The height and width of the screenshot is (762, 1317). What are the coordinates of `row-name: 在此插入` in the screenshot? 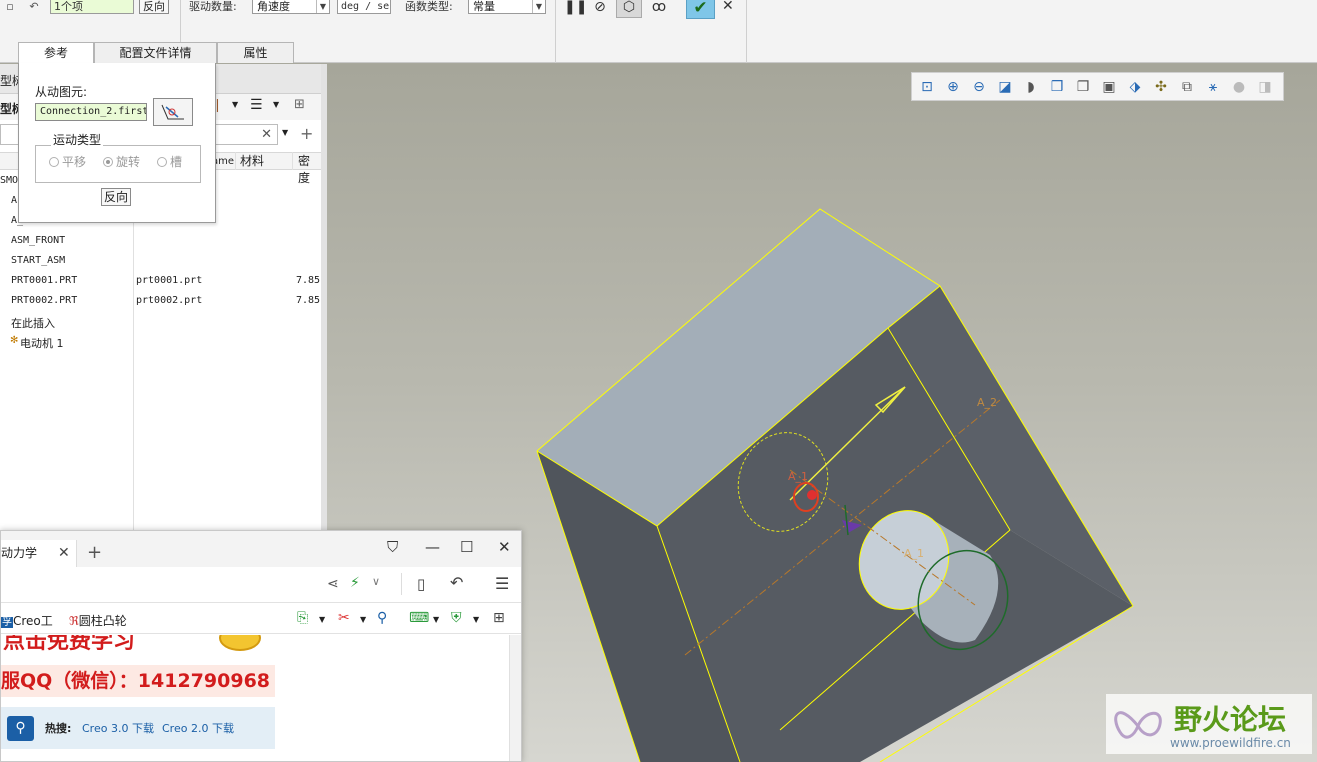 It's located at (33, 323).